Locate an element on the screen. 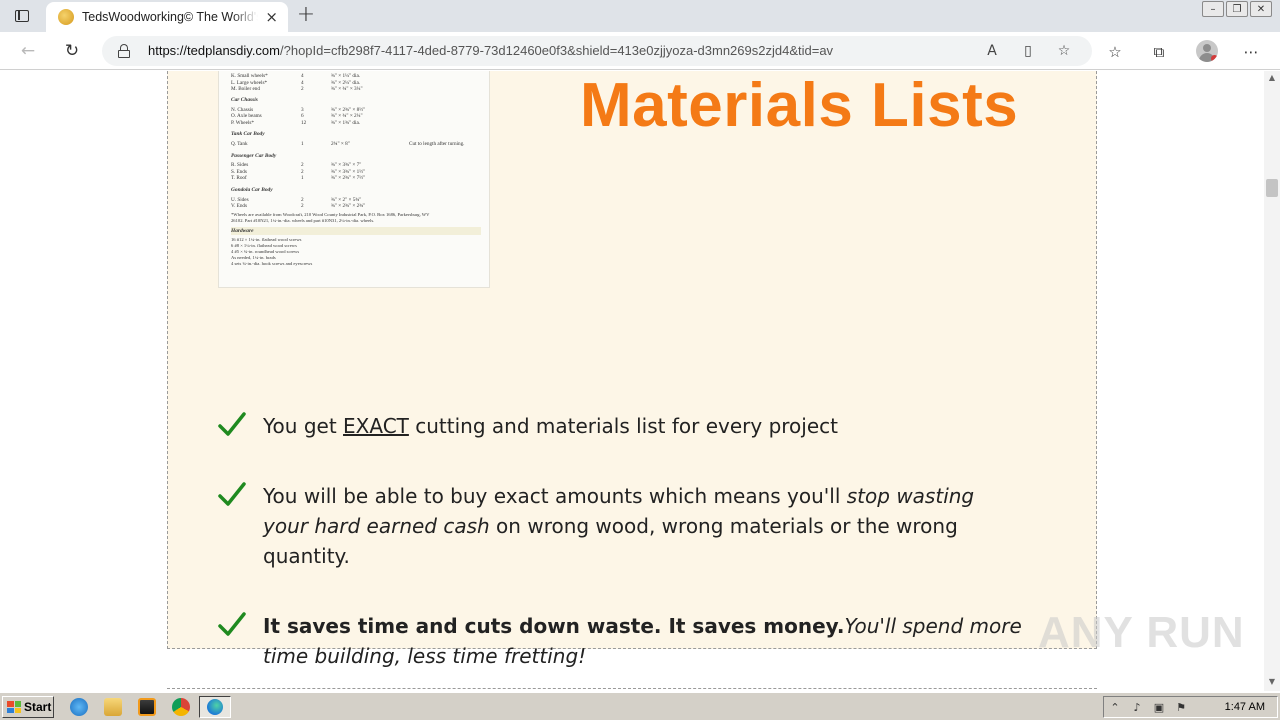  doc-row-qty: 12 is located at coordinates (304, 122).